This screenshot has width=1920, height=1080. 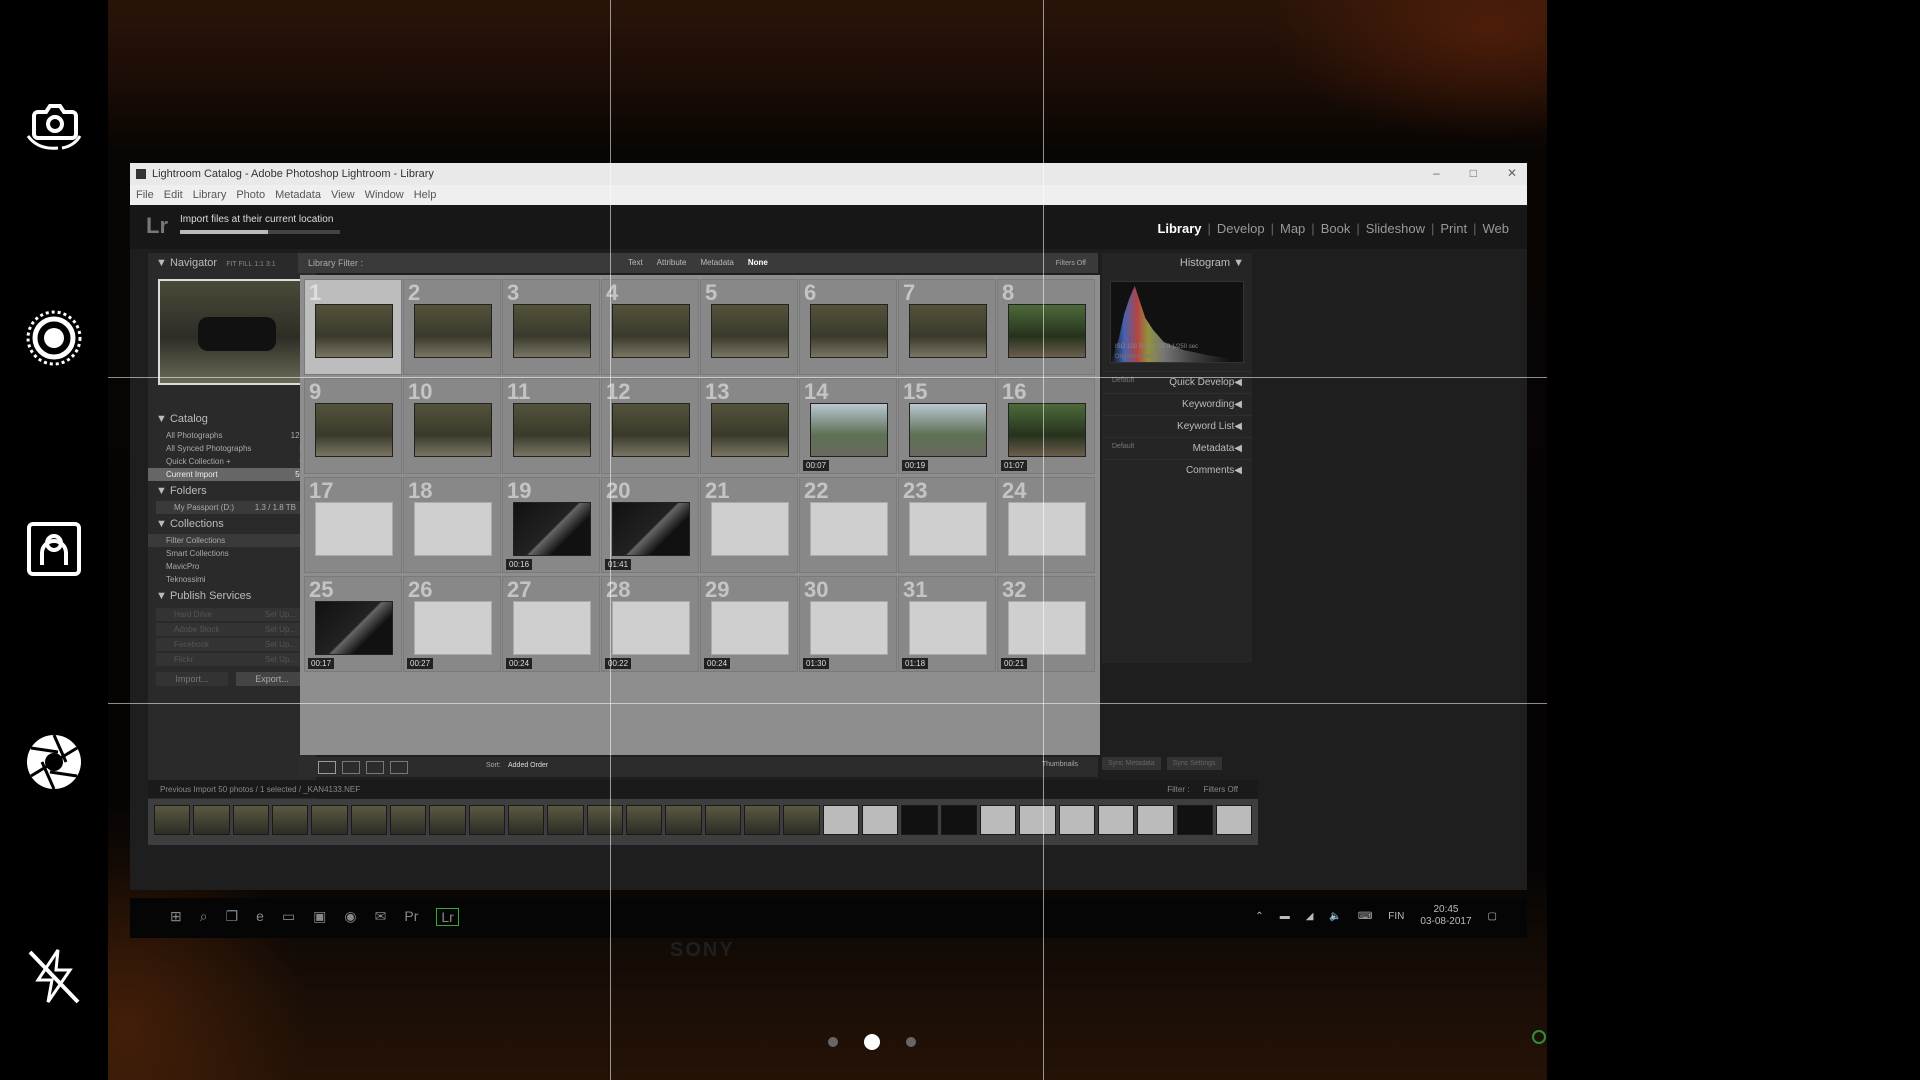 I want to click on grid-cell: 14 00:07, so click(x=848, y=426).